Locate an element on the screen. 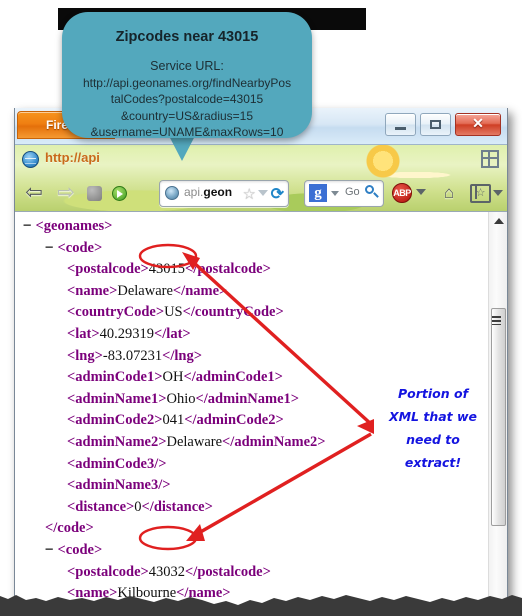 The height and width of the screenshot is (616, 522). xml-tag: <name> is located at coordinates (92, 290).